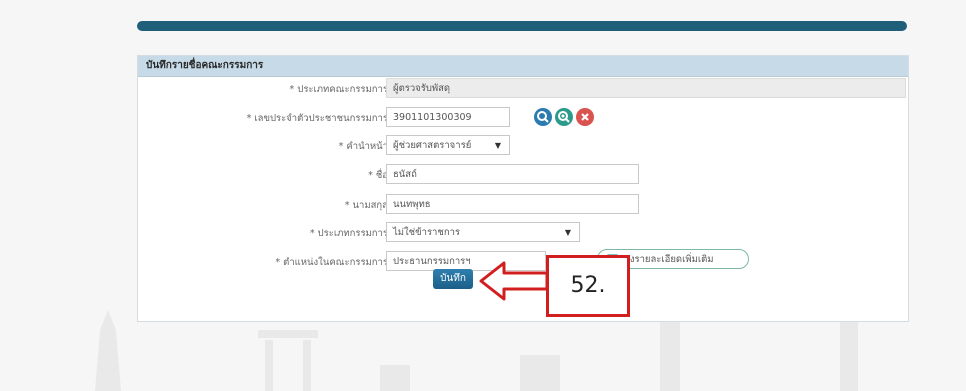 Image resolution: width=966 pixels, height=391 pixels. Describe the element at coordinates (427, 232) in the screenshot. I see `member-type-value: ไม่ใช่ข้าราชการ` at that location.